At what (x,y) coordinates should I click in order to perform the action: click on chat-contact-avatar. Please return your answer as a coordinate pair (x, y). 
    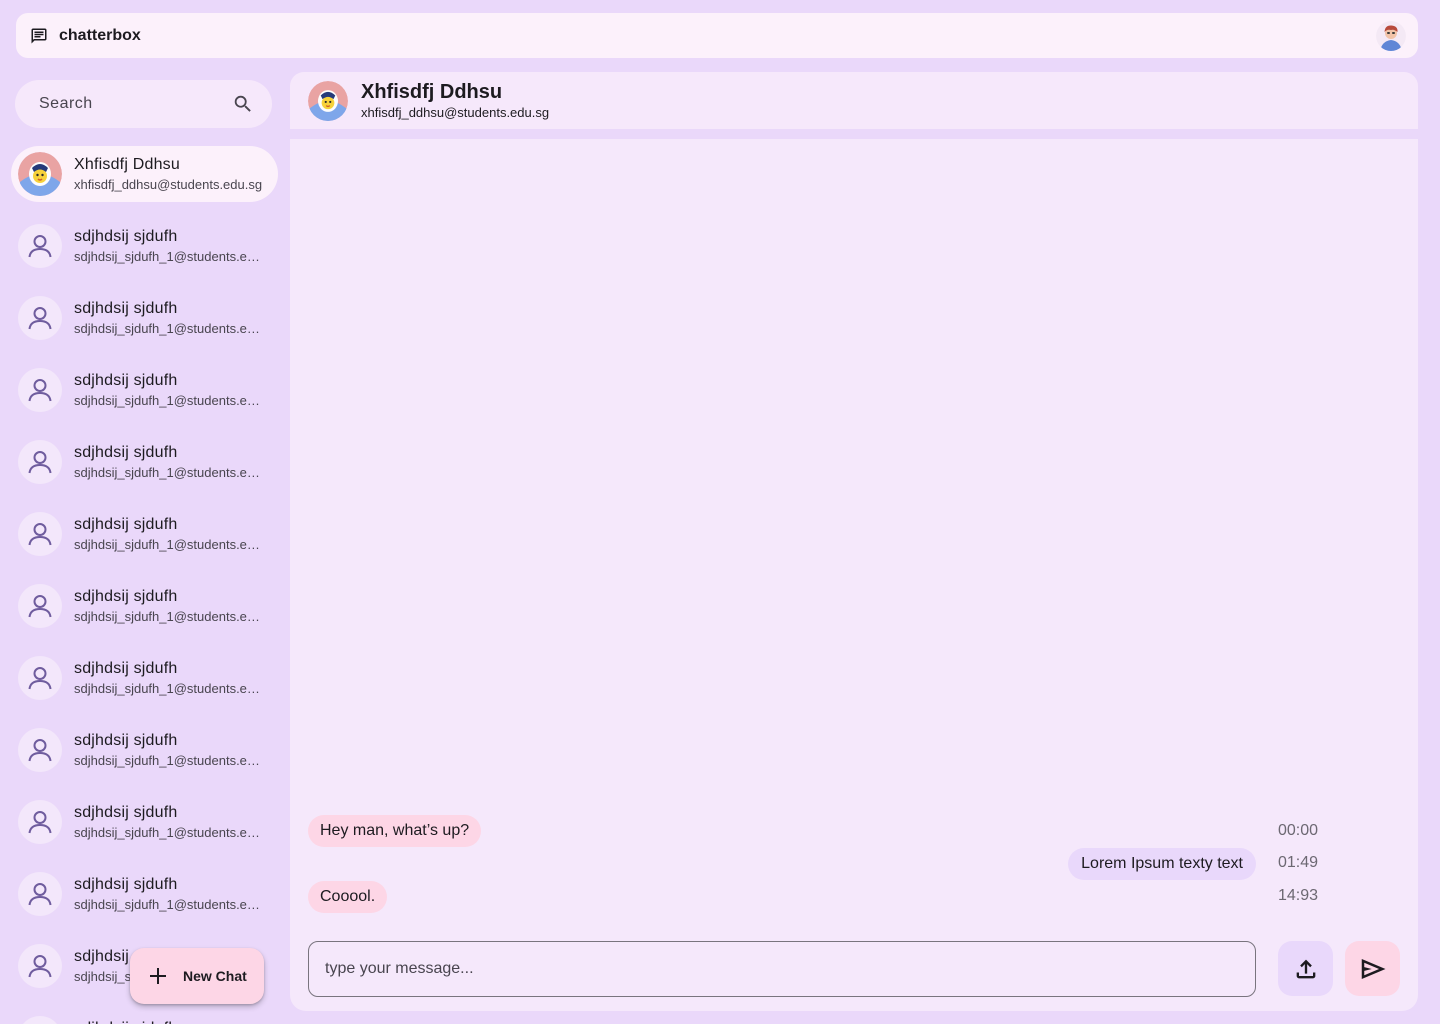
    Looking at the image, I should click on (328, 100).